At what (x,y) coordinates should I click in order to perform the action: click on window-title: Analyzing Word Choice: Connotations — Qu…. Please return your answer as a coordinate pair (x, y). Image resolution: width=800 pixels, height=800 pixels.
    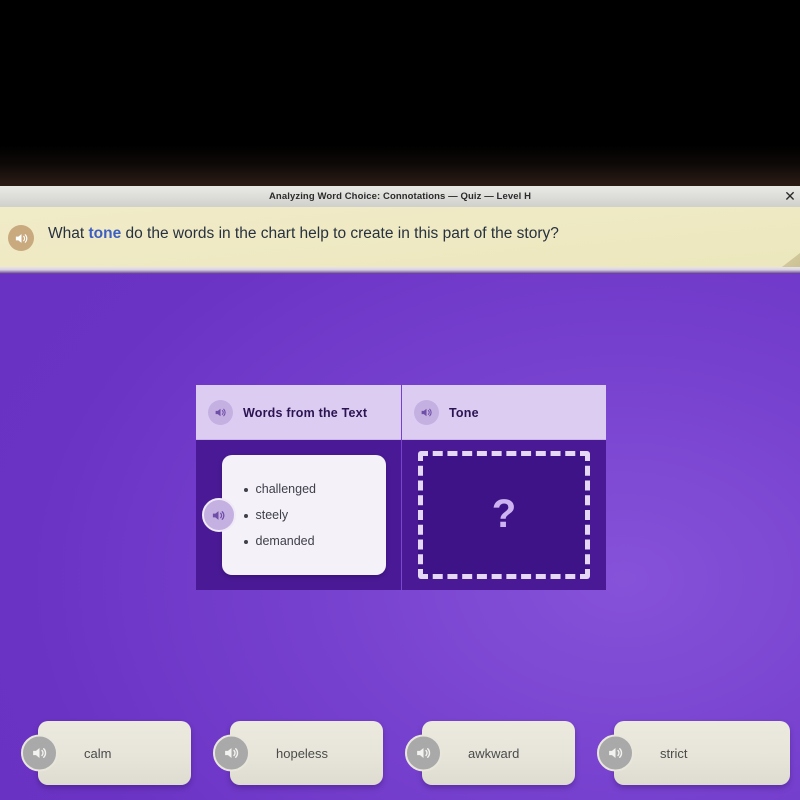
    Looking at the image, I should click on (400, 196).